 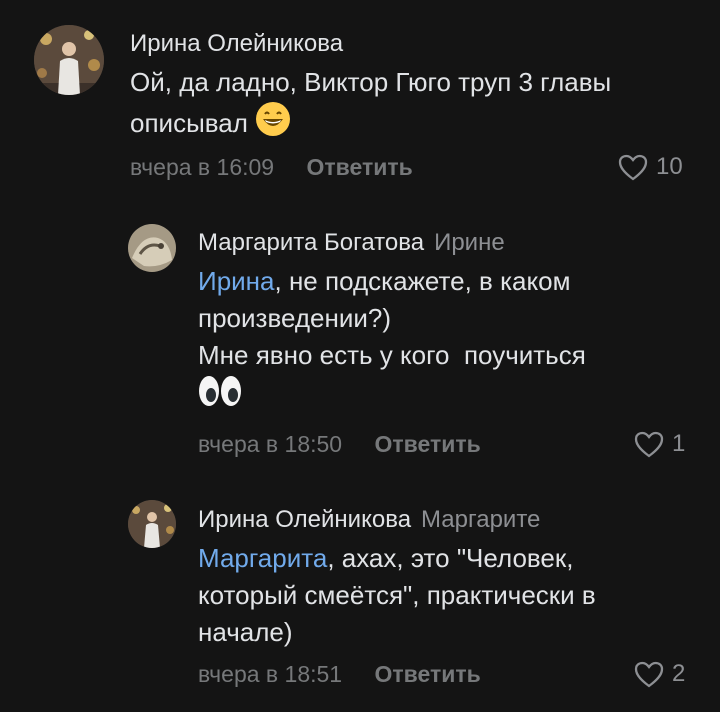 I want to click on comment-header: Ирина Олейникова, so click(x=236, y=44).